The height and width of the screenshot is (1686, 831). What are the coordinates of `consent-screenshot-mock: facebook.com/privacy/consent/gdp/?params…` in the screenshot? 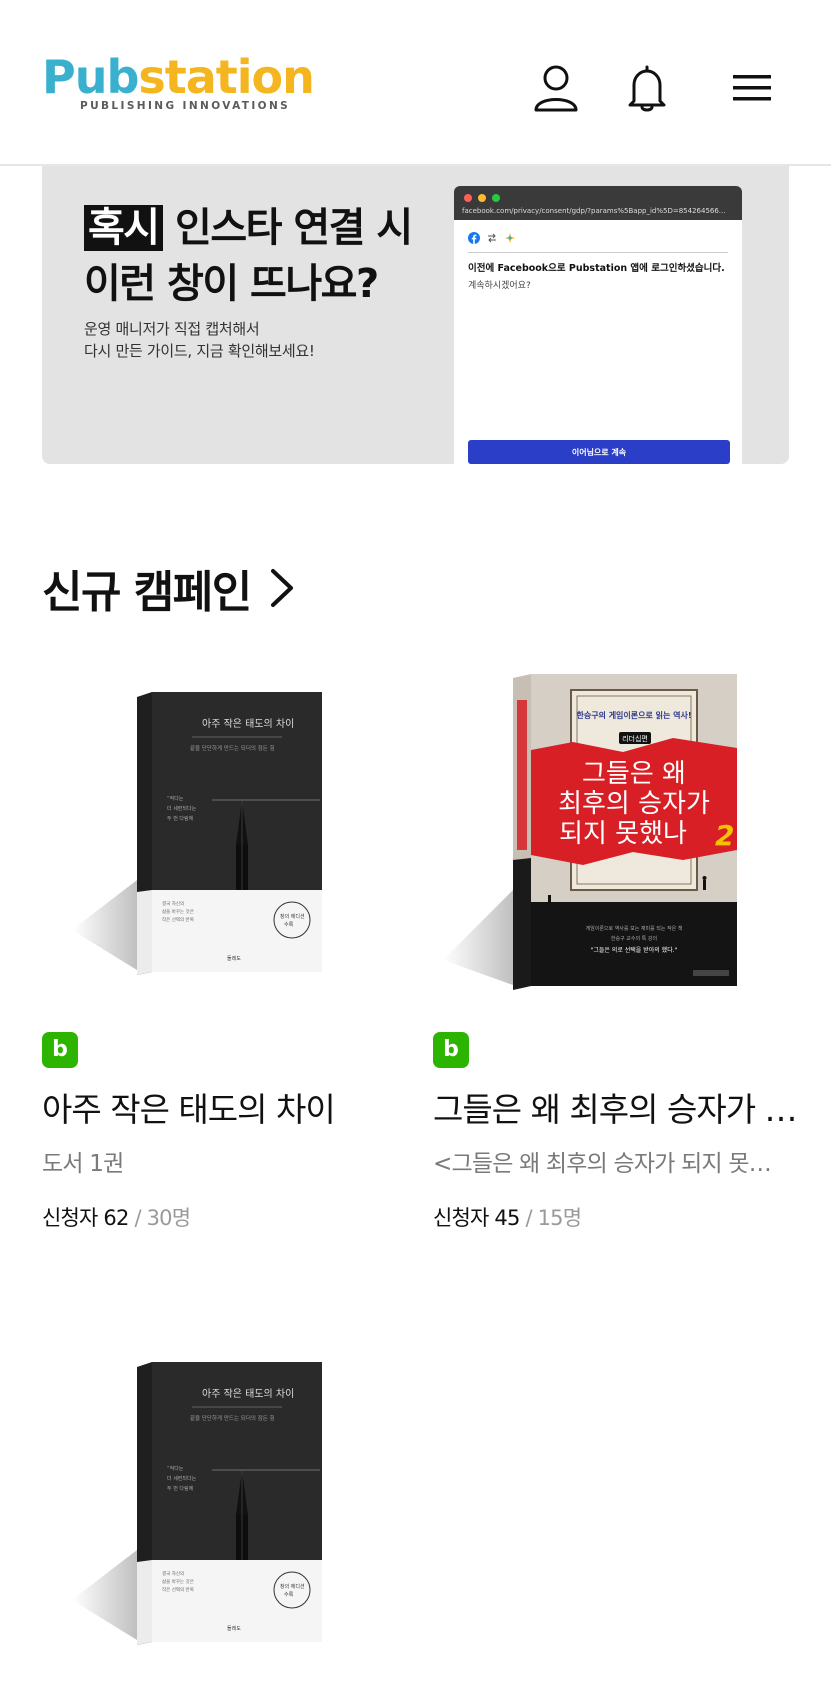 It's located at (598, 325).